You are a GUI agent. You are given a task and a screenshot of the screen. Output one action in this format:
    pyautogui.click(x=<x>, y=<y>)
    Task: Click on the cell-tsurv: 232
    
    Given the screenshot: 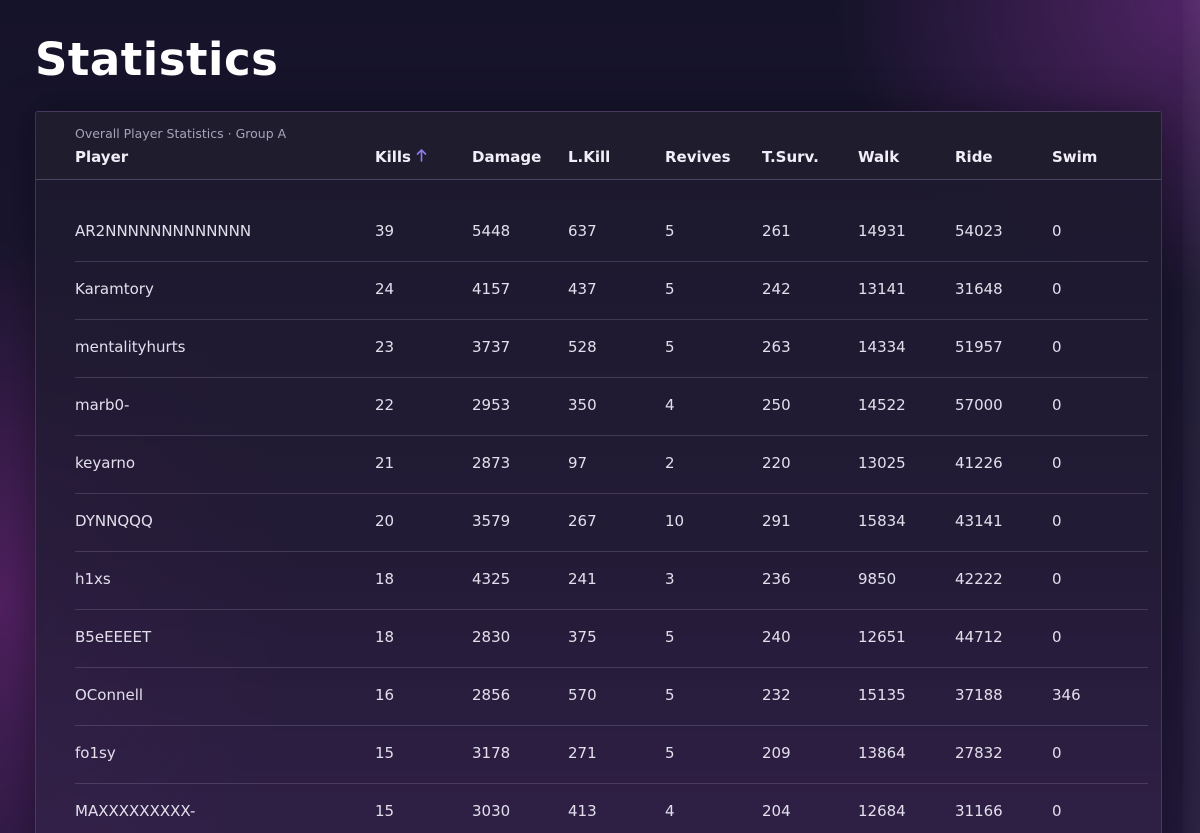 What is the action you would take?
    pyautogui.click(x=776, y=695)
    